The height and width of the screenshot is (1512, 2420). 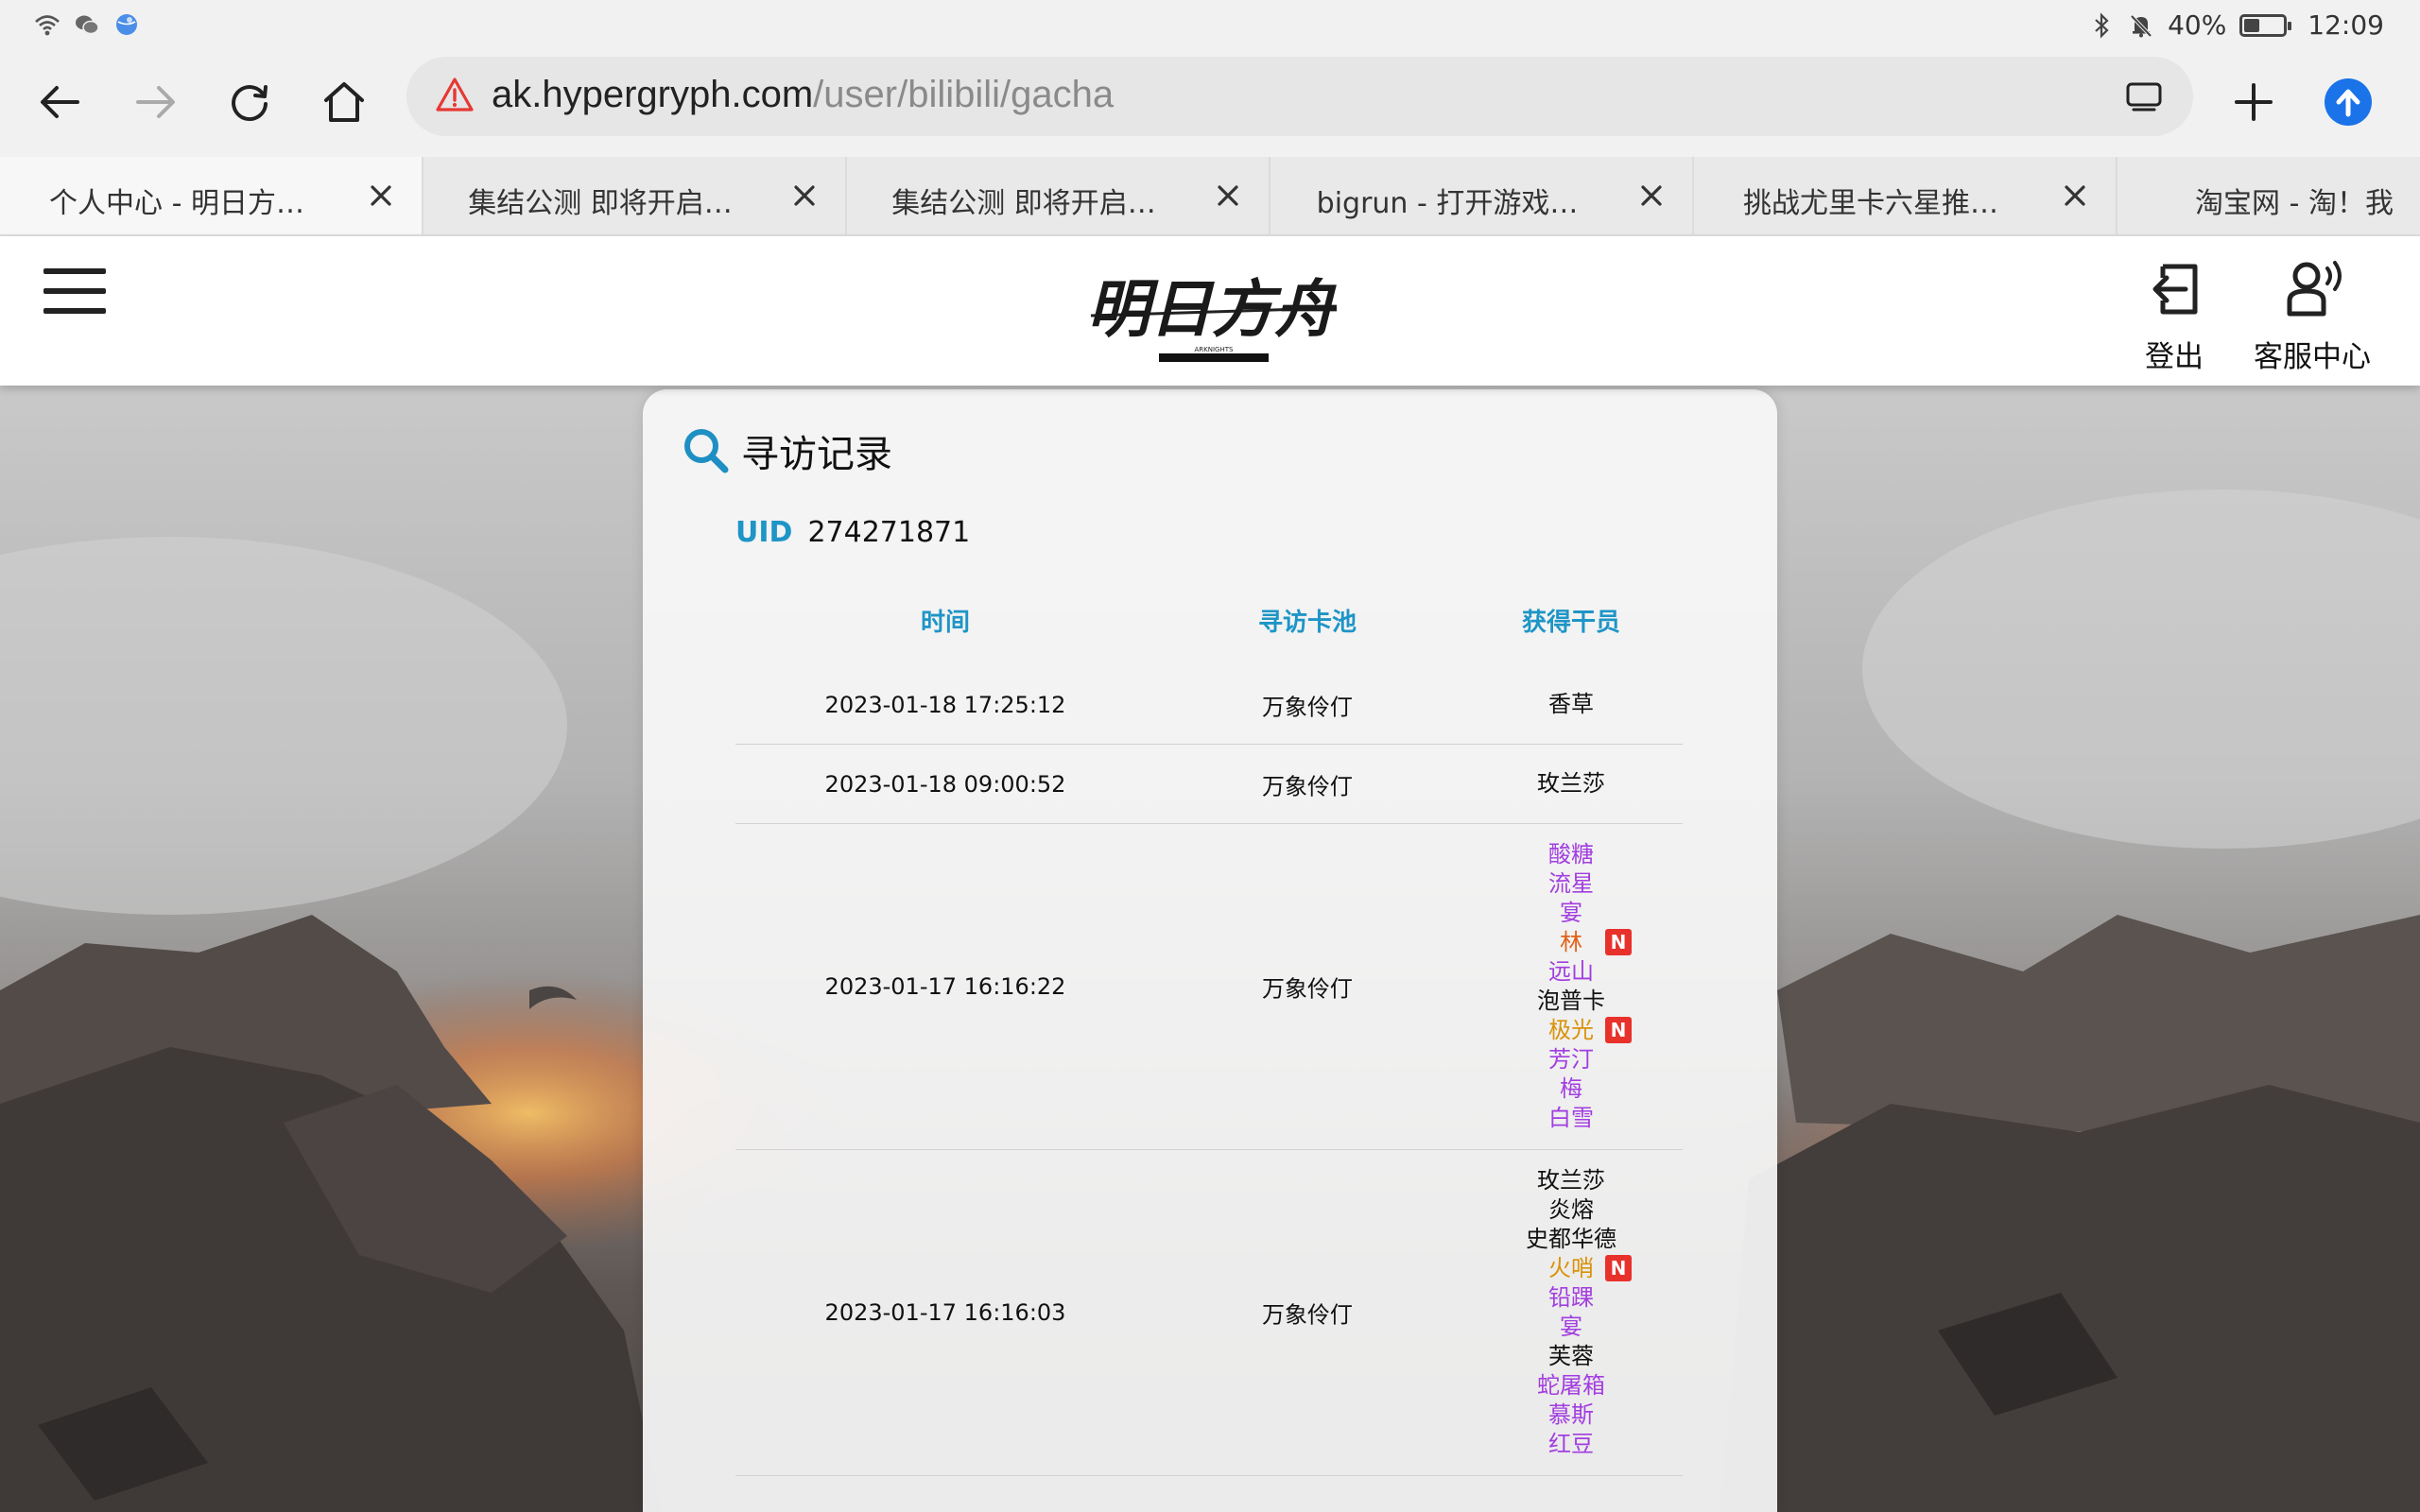 What do you see at coordinates (2252, 25) in the screenshot?
I see `battery-level` at bounding box center [2252, 25].